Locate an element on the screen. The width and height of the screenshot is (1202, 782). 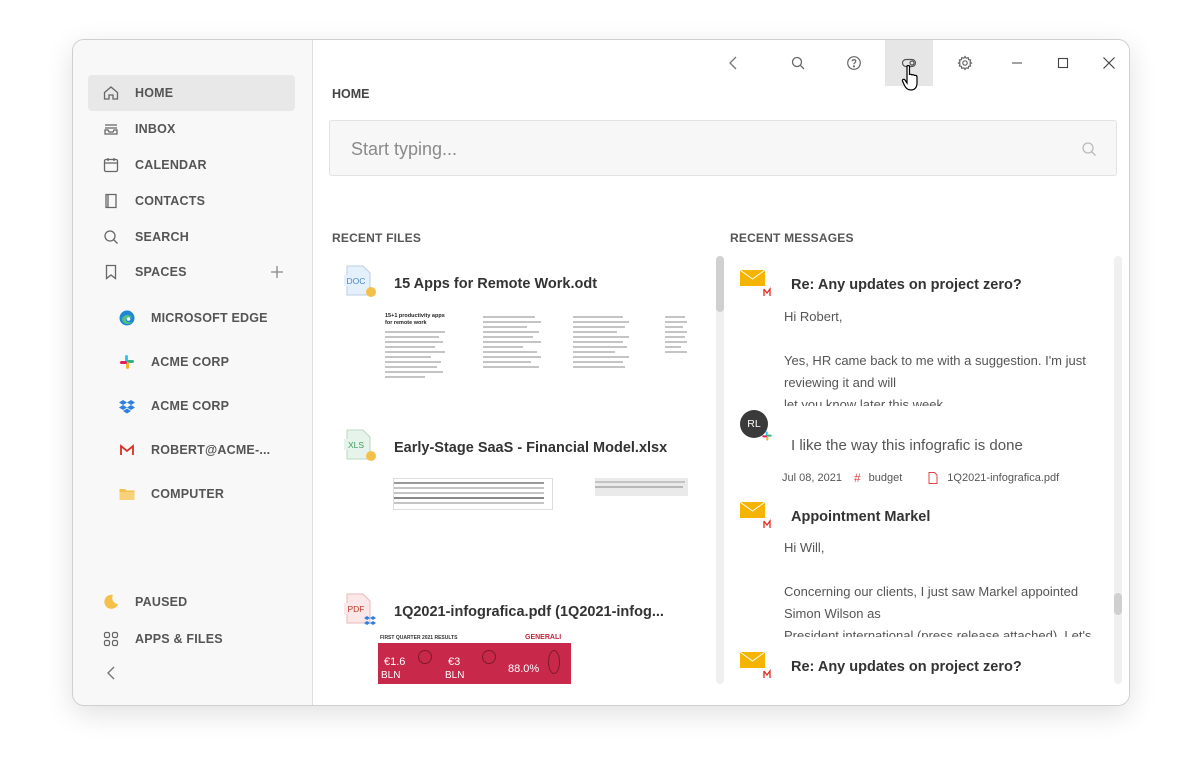
infographic-value: 88.0% is located at coordinates (524, 669).